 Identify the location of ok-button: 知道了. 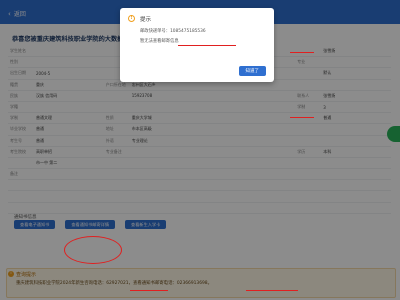
(252, 71).